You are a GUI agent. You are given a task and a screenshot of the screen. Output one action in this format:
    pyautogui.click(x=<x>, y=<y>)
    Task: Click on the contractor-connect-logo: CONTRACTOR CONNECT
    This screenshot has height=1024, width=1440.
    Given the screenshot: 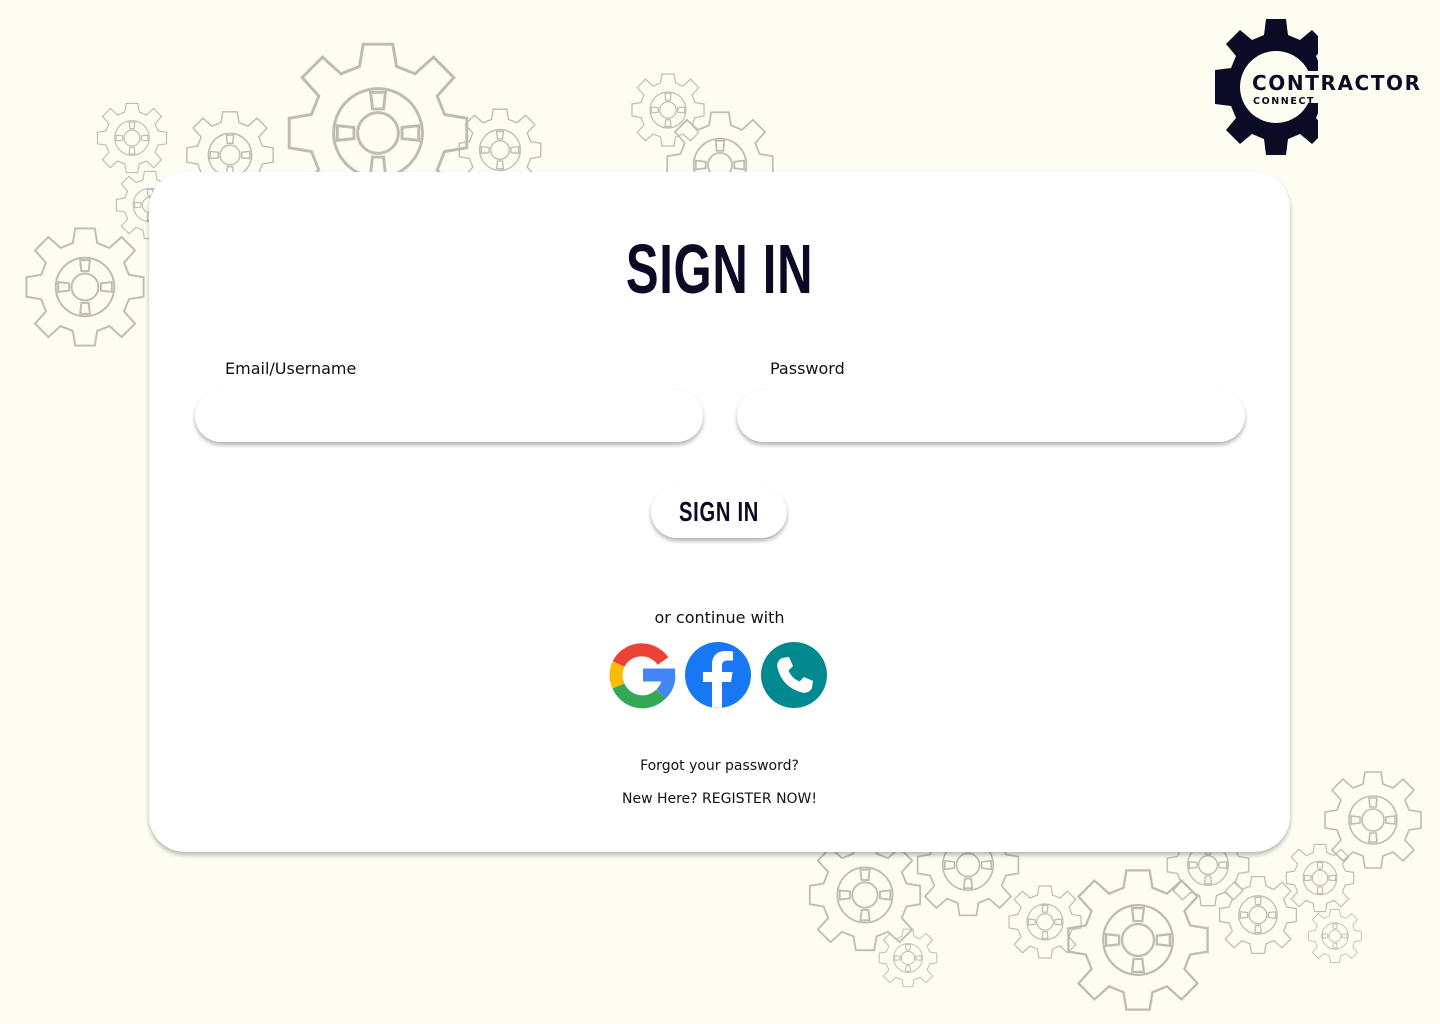 What is the action you would take?
    pyautogui.click(x=1314, y=87)
    